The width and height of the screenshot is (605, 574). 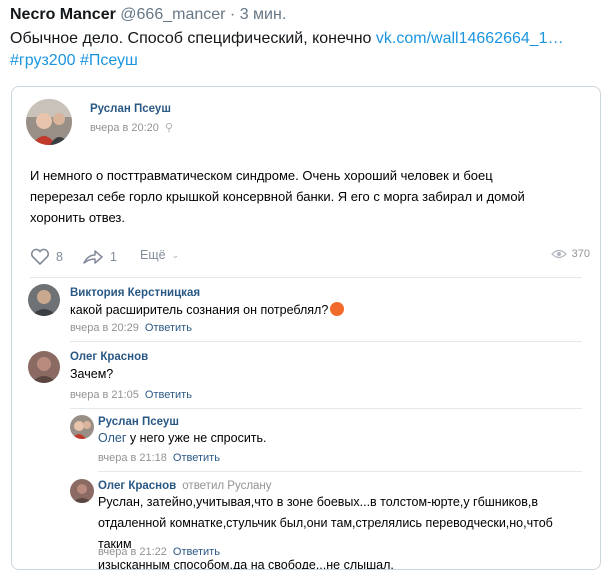 What do you see at coordinates (104, 395) in the screenshot?
I see `comment-time: вчера в 21:05` at bounding box center [104, 395].